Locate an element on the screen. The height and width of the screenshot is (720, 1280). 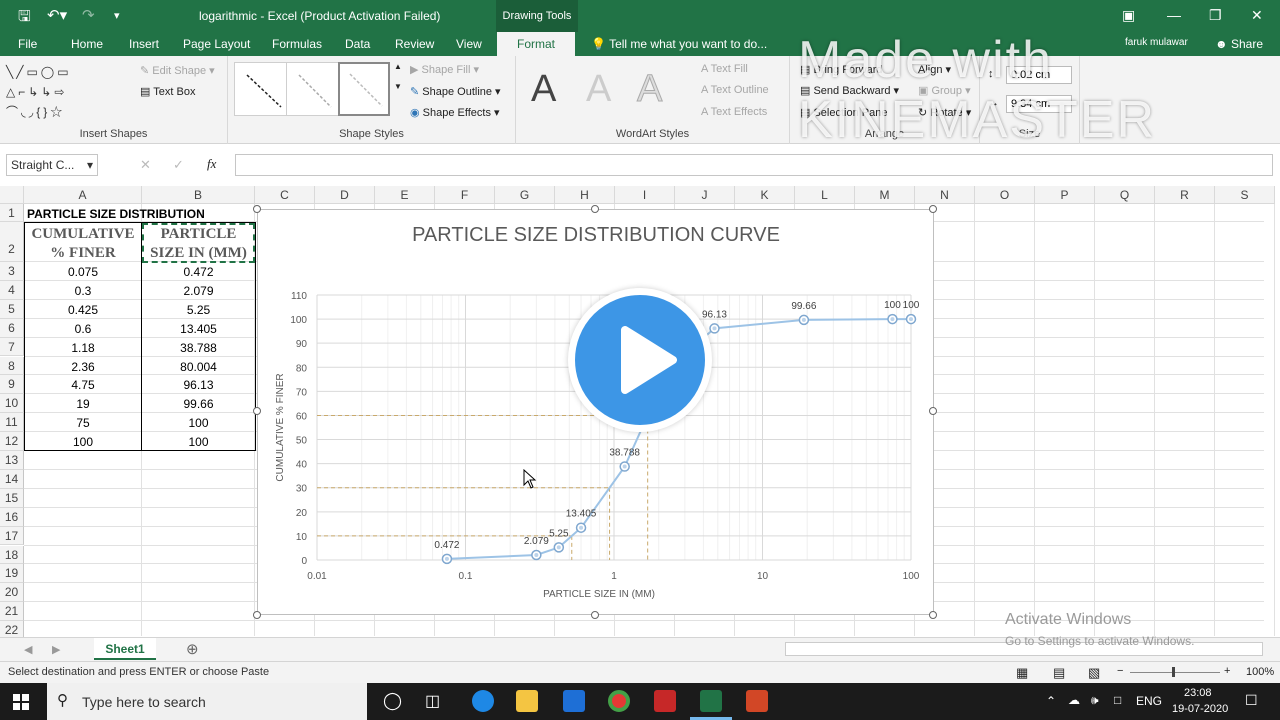
clock-date: 19-07-2020 is located at coordinates (1200, 709).